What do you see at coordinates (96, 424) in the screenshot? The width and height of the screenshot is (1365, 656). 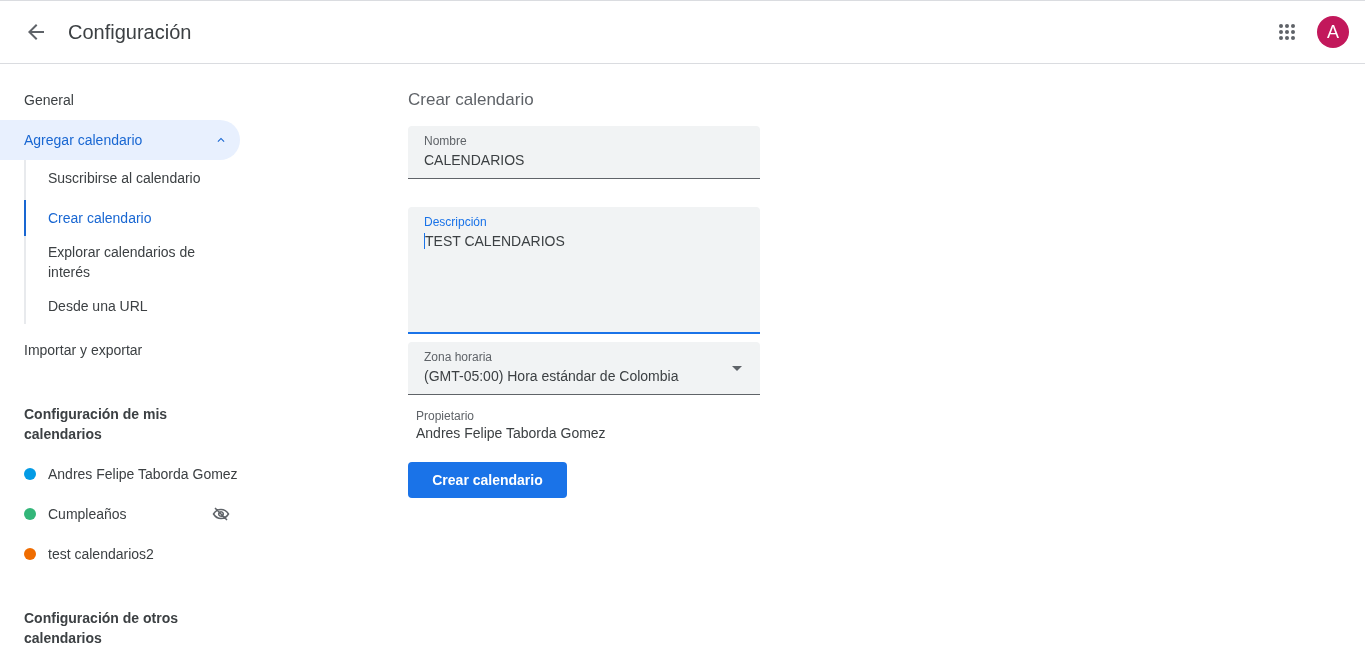 I see `section-heading: Configuración de mis calendarios` at bounding box center [96, 424].